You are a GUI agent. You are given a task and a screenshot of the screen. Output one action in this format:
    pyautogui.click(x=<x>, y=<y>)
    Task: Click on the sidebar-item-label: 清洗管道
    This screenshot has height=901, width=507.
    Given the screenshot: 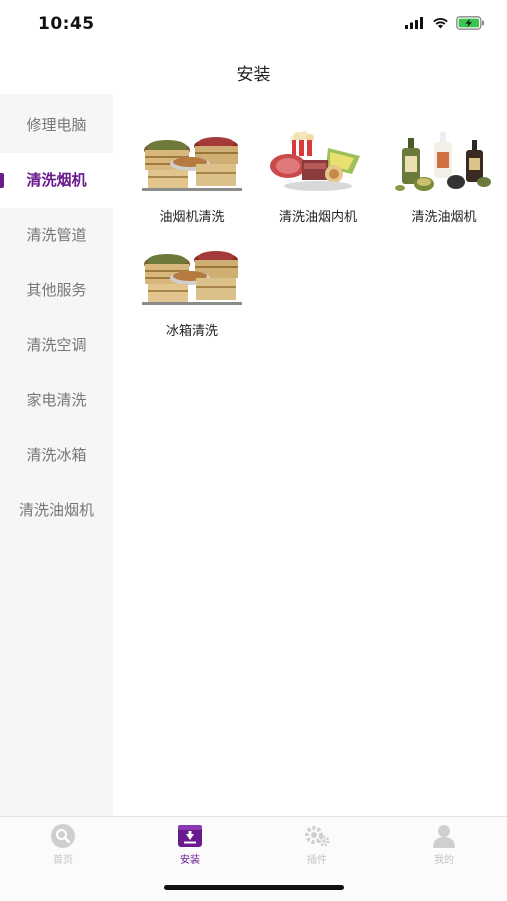 What is the action you would take?
    pyautogui.click(x=56, y=235)
    